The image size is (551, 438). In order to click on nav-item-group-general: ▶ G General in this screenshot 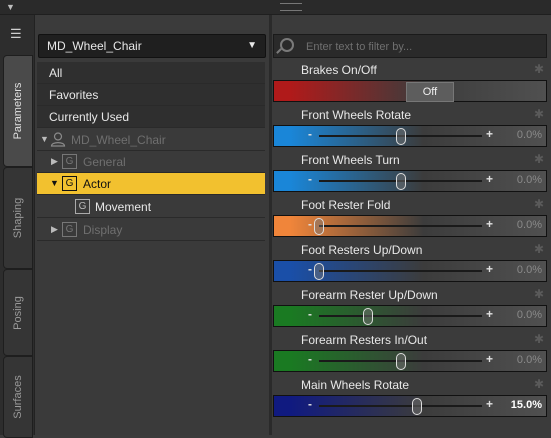, I will do `click(151, 162)`.